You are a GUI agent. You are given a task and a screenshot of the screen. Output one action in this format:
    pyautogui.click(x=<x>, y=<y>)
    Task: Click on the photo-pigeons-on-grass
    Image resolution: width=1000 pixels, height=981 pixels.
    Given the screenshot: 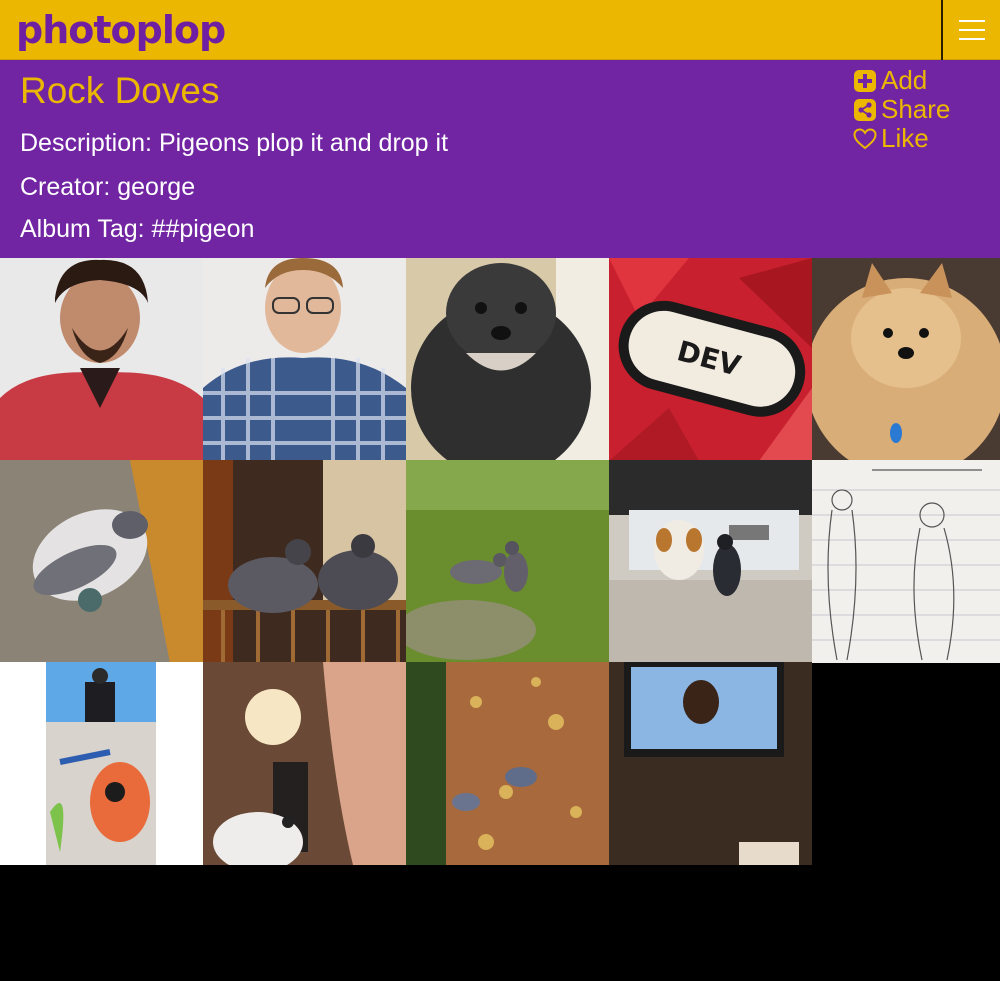 What is the action you would take?
    pyautogui.click(x=507, y=561)
    